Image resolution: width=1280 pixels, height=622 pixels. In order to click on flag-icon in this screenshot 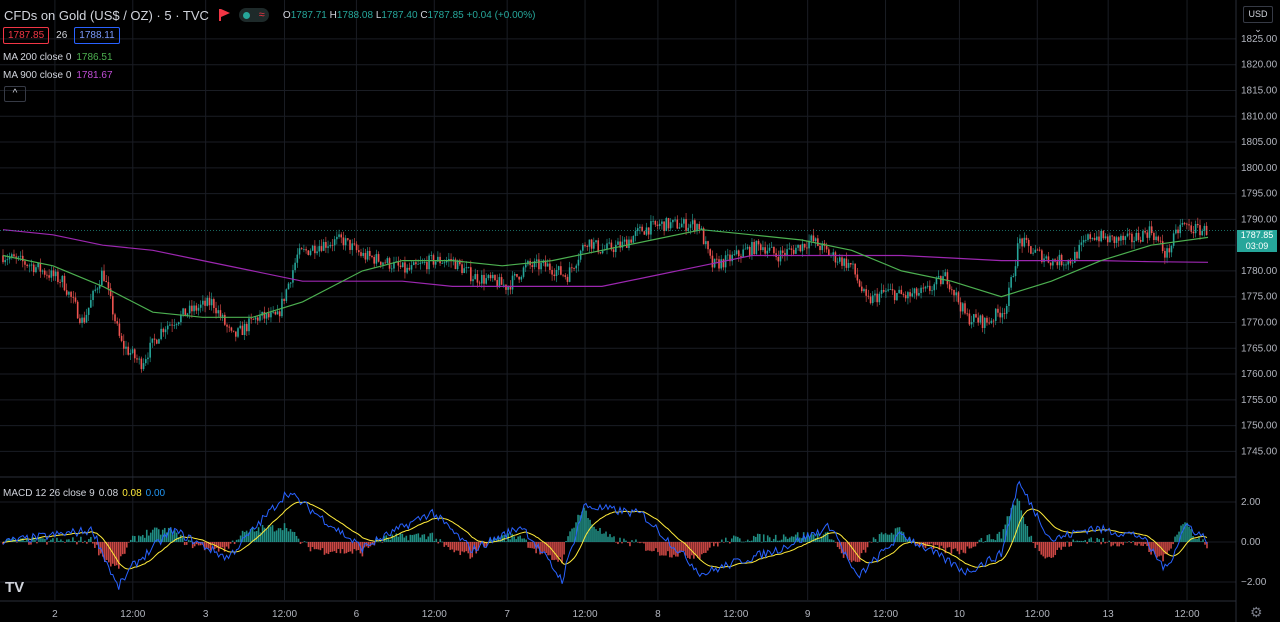, I will do `click(224, 15)`.